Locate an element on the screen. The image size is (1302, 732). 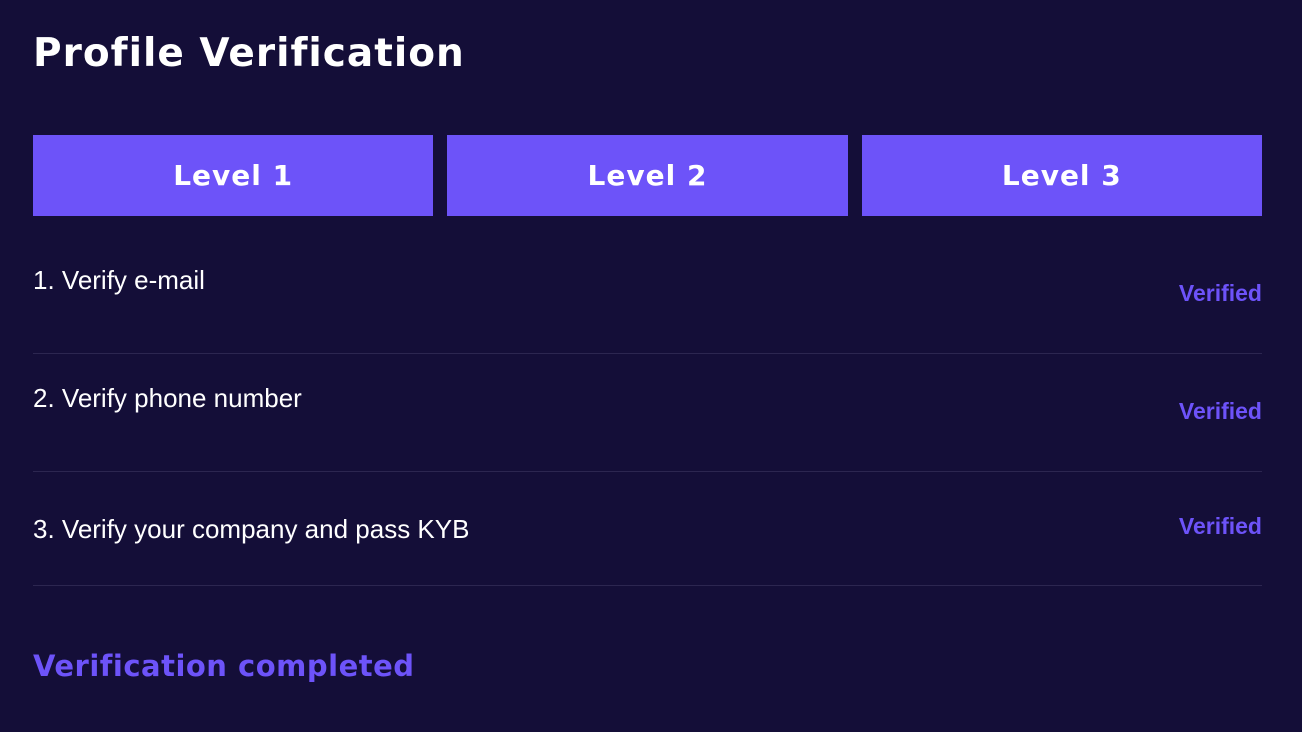
level-tabs: Level 1 Level 2 Level 3 is located at coordinates (647, 175).